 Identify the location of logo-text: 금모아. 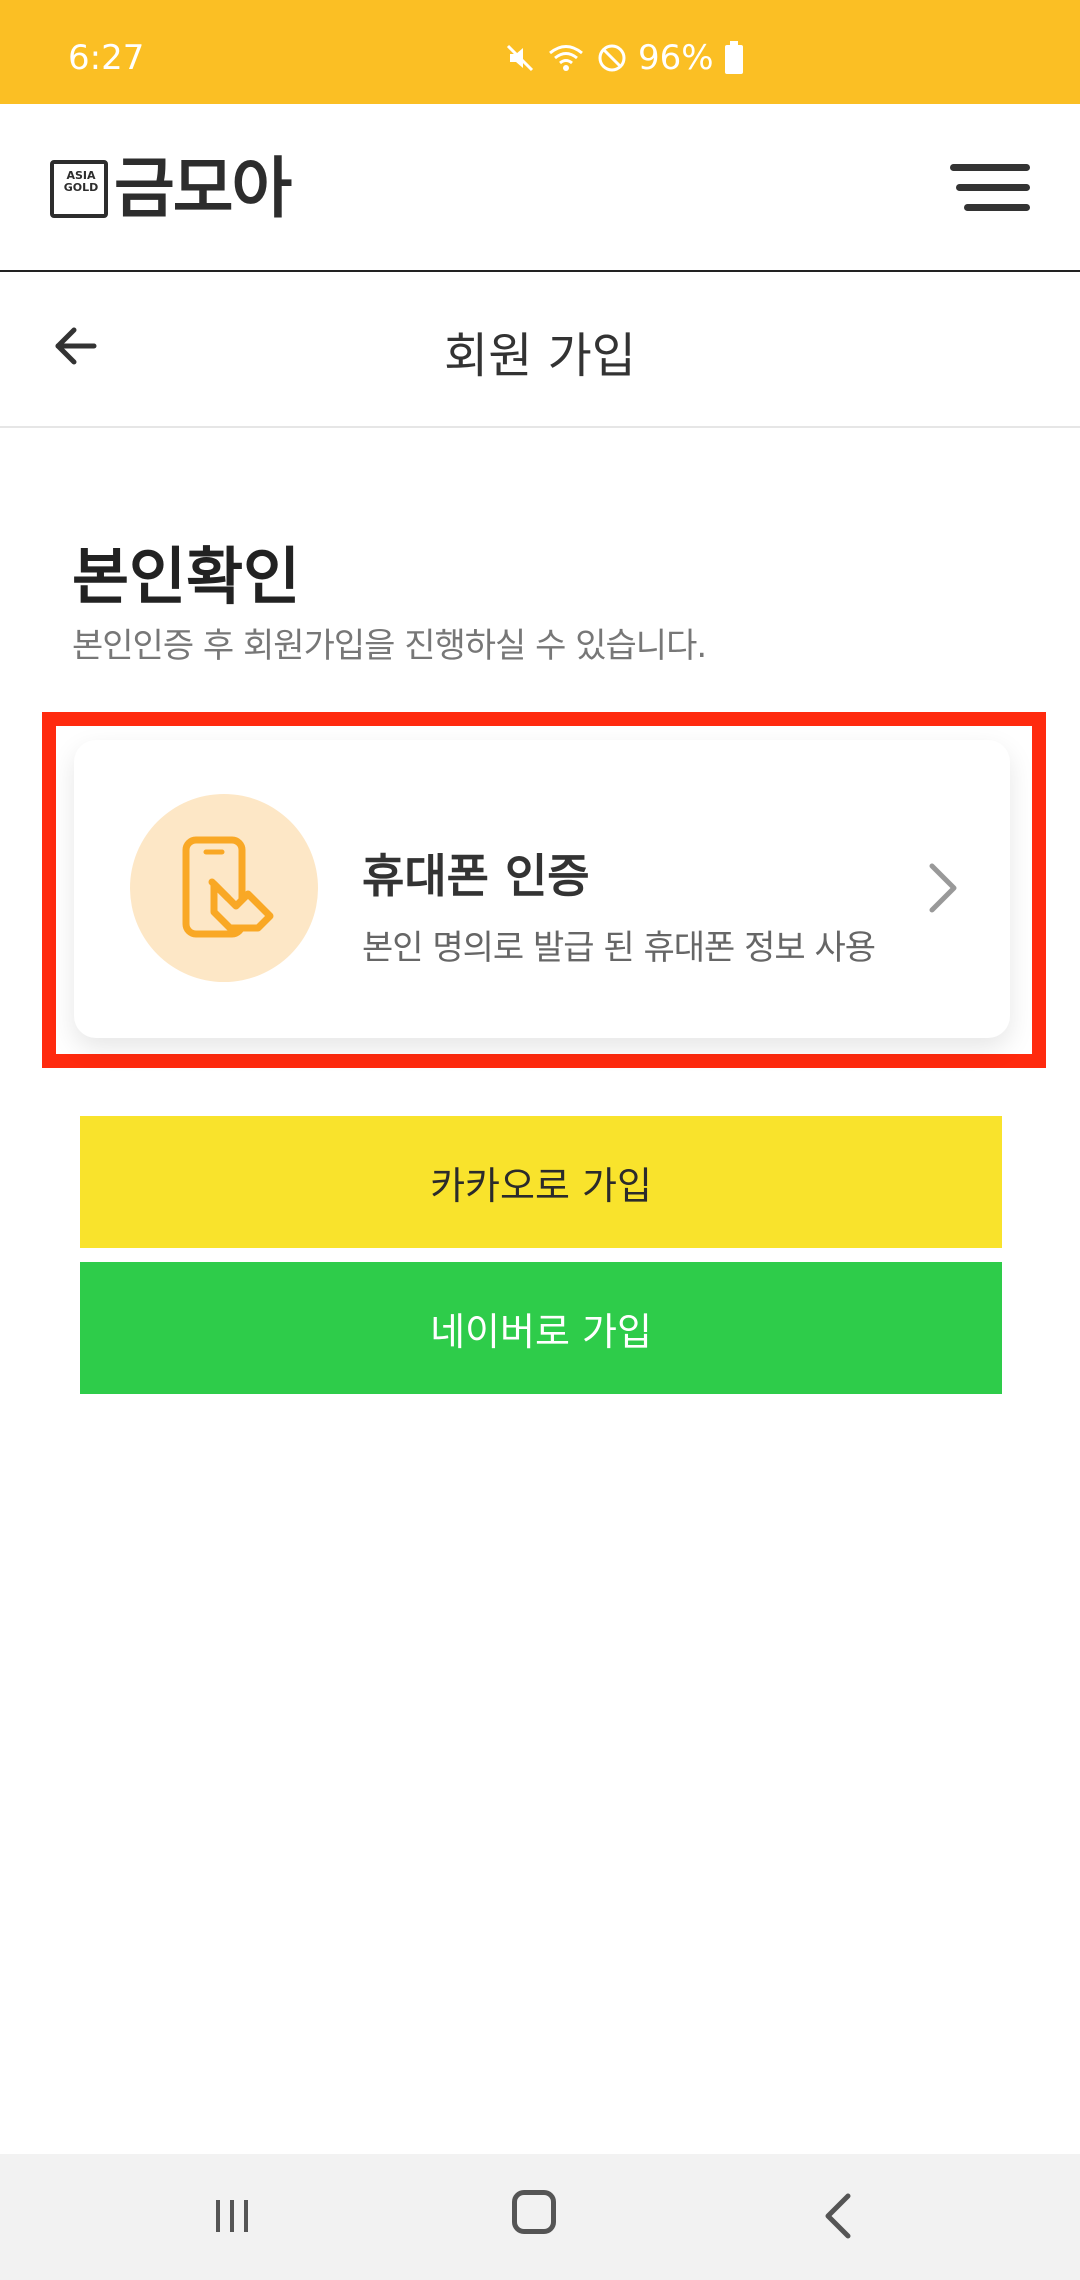
(203, 188).